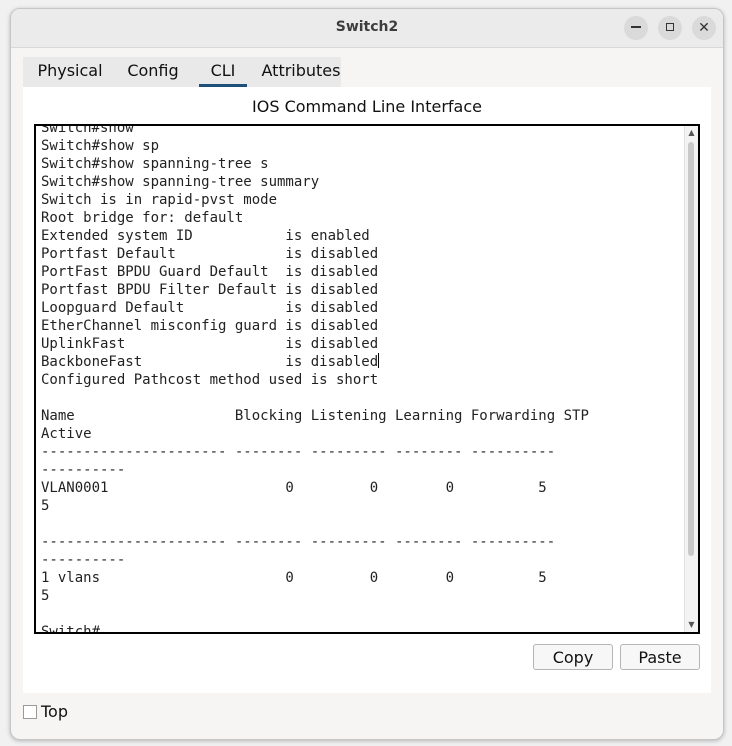 Image resolution: width=732 pixels, height=746 pixels. I want to click on maximize-button, so click(670, 28).